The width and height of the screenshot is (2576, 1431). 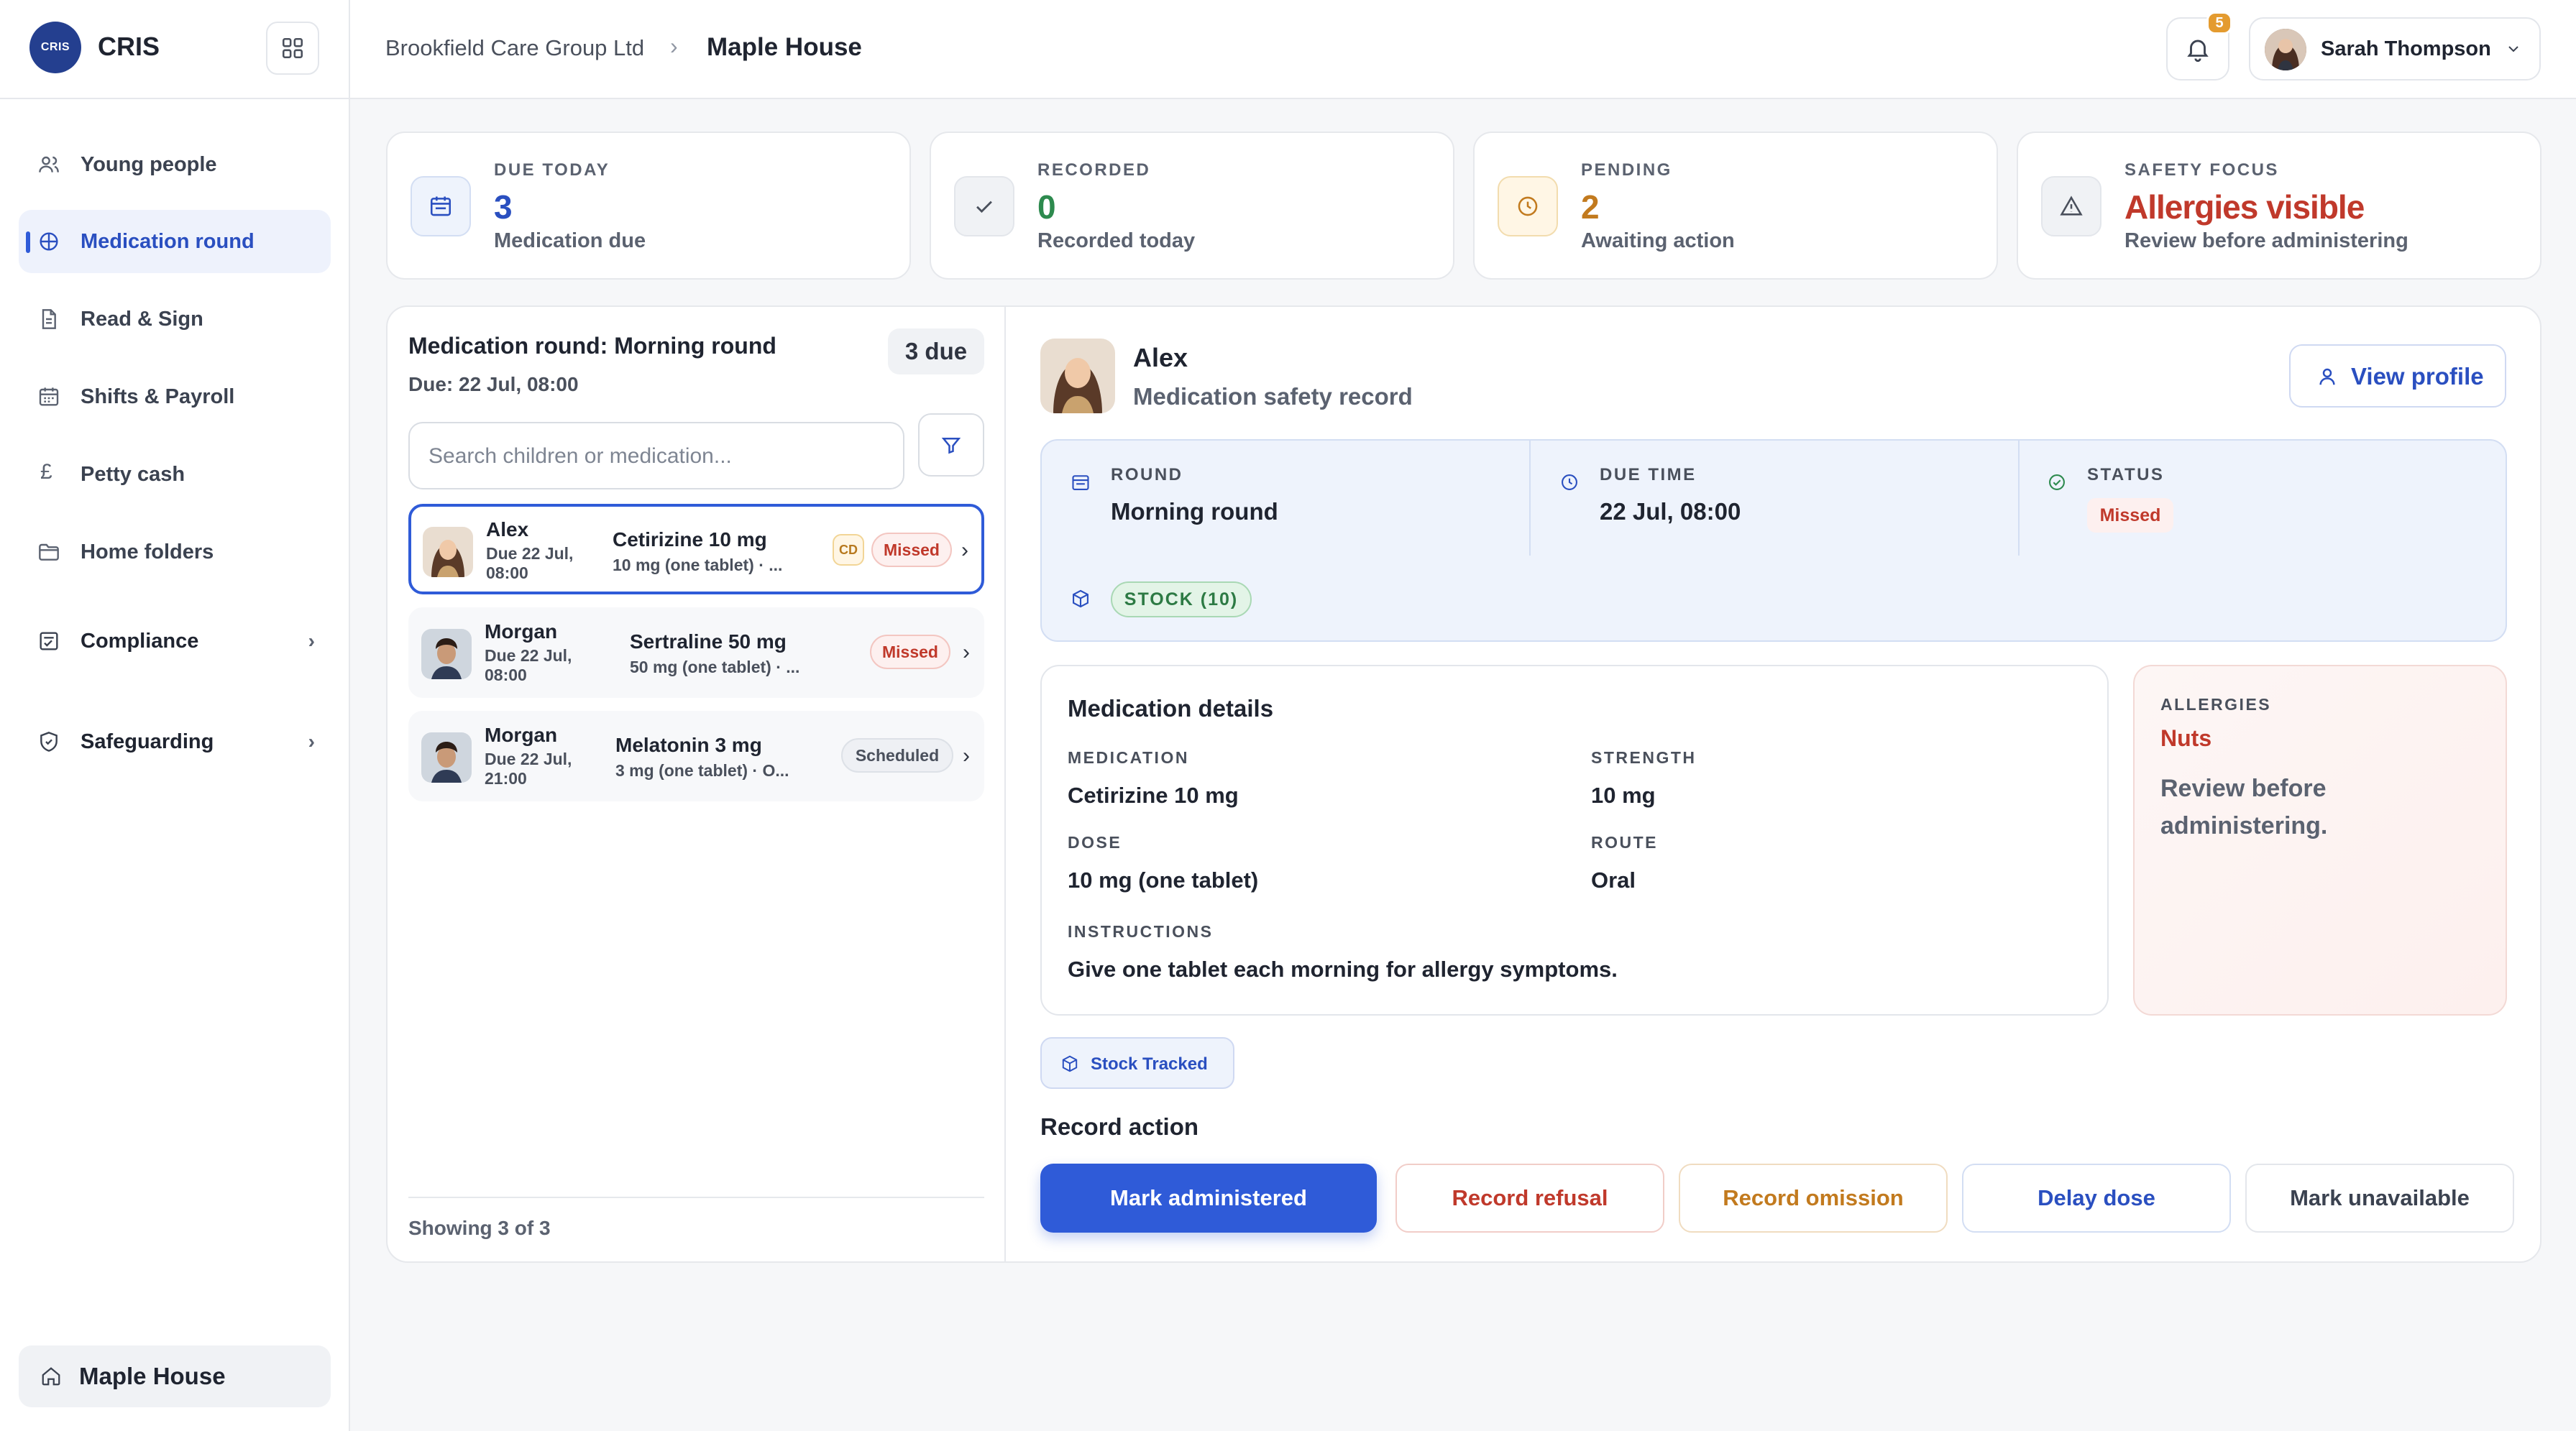 I want to click on sidebar-item-shifts-payroll: Shifts & Payroll, so click(x=175, y=396).